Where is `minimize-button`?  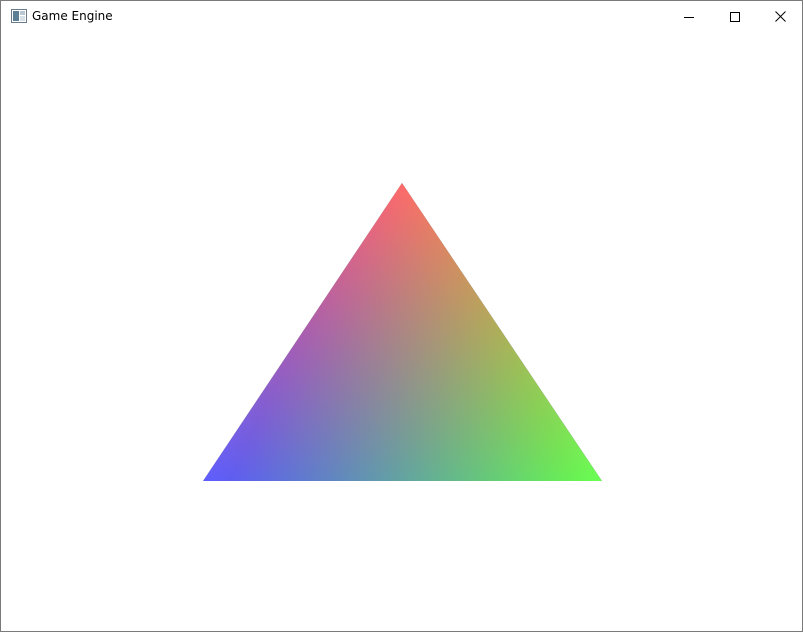 minimize-button is located at coordinates (689, 16).